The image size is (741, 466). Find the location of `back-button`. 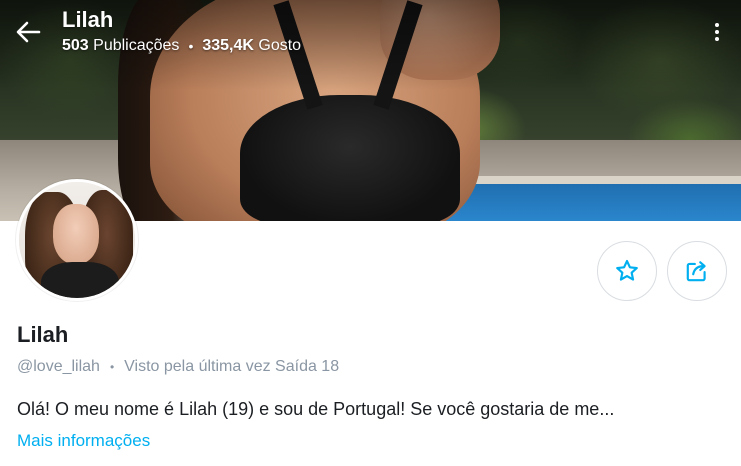

back-button is located at coordinates (28, 32).